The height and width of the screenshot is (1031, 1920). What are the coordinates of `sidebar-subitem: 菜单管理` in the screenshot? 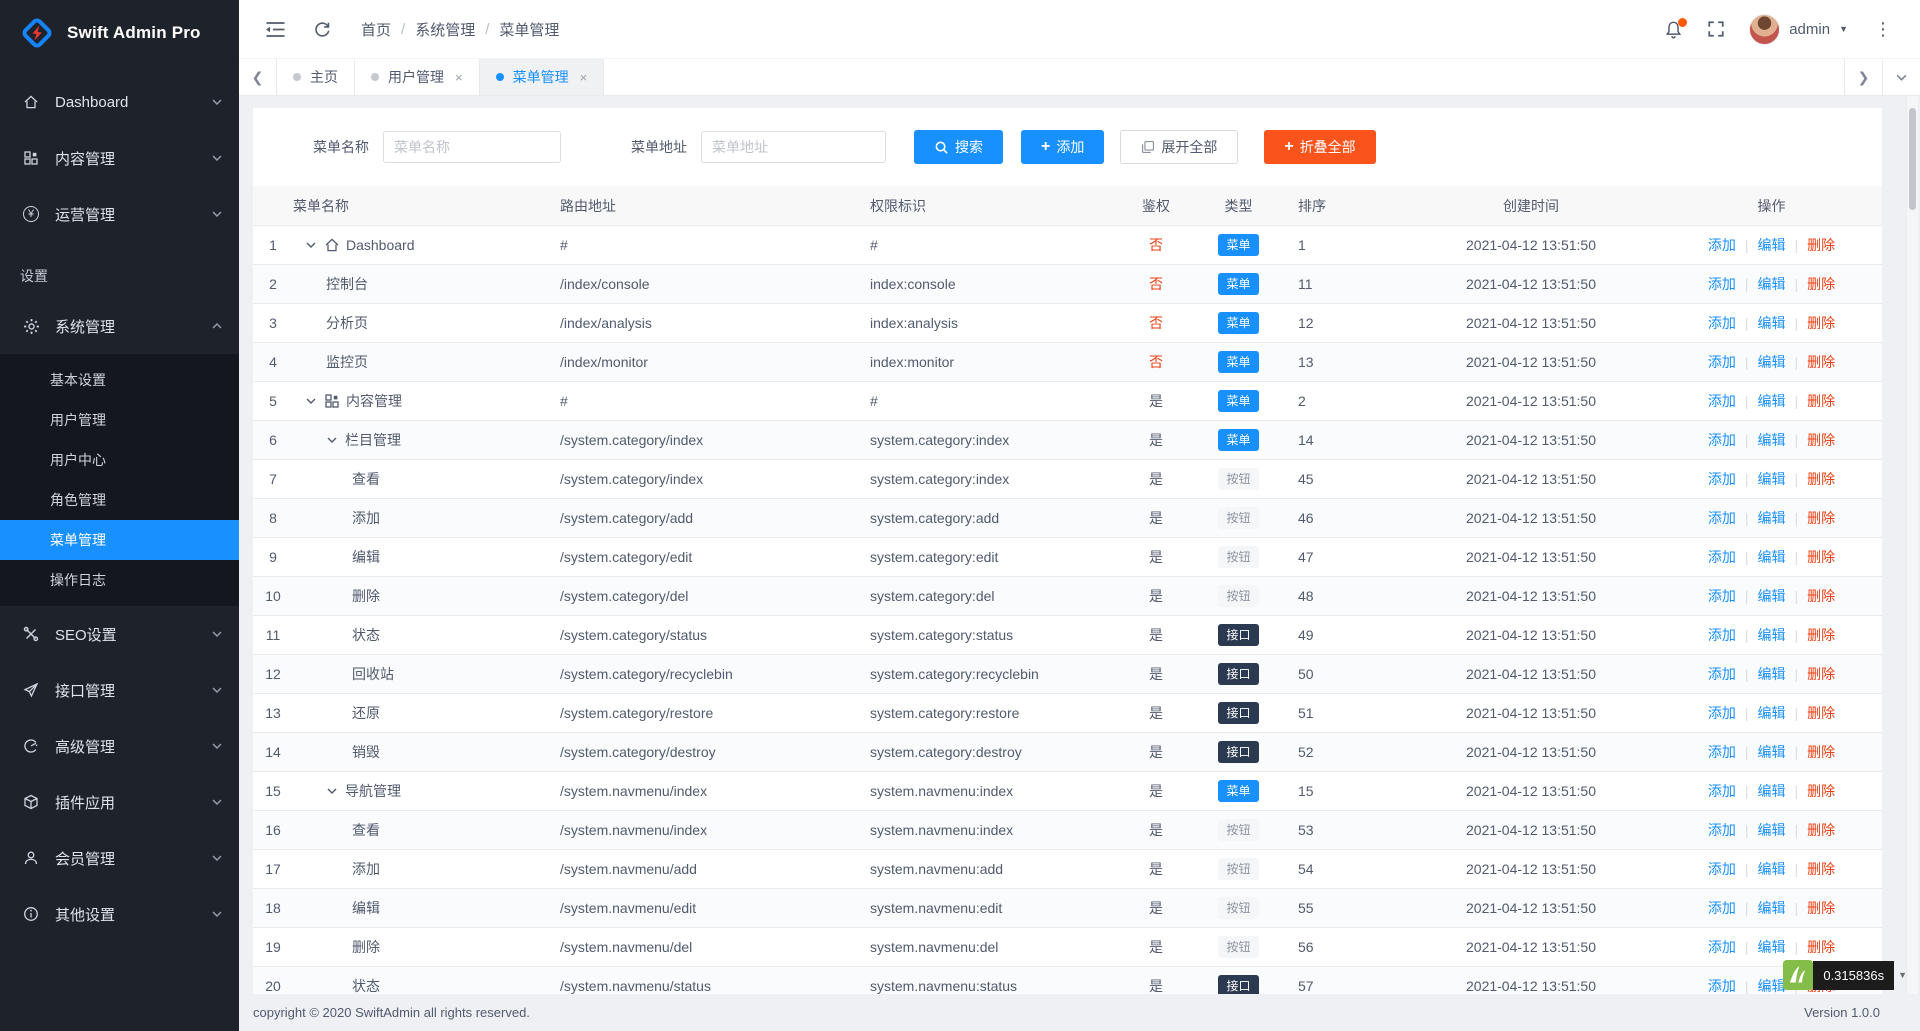 It's located at (119, 540).